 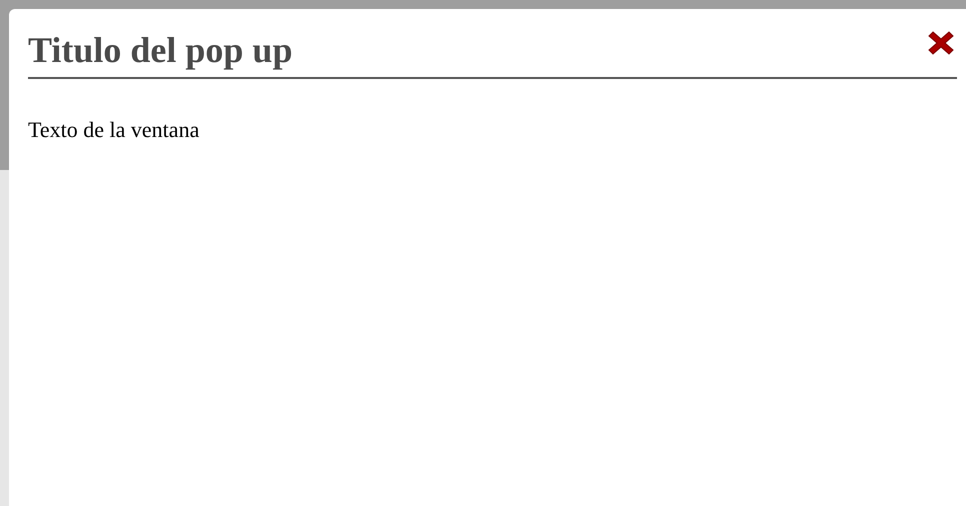 I want to click on close-icon, so click(x=941, y=43).